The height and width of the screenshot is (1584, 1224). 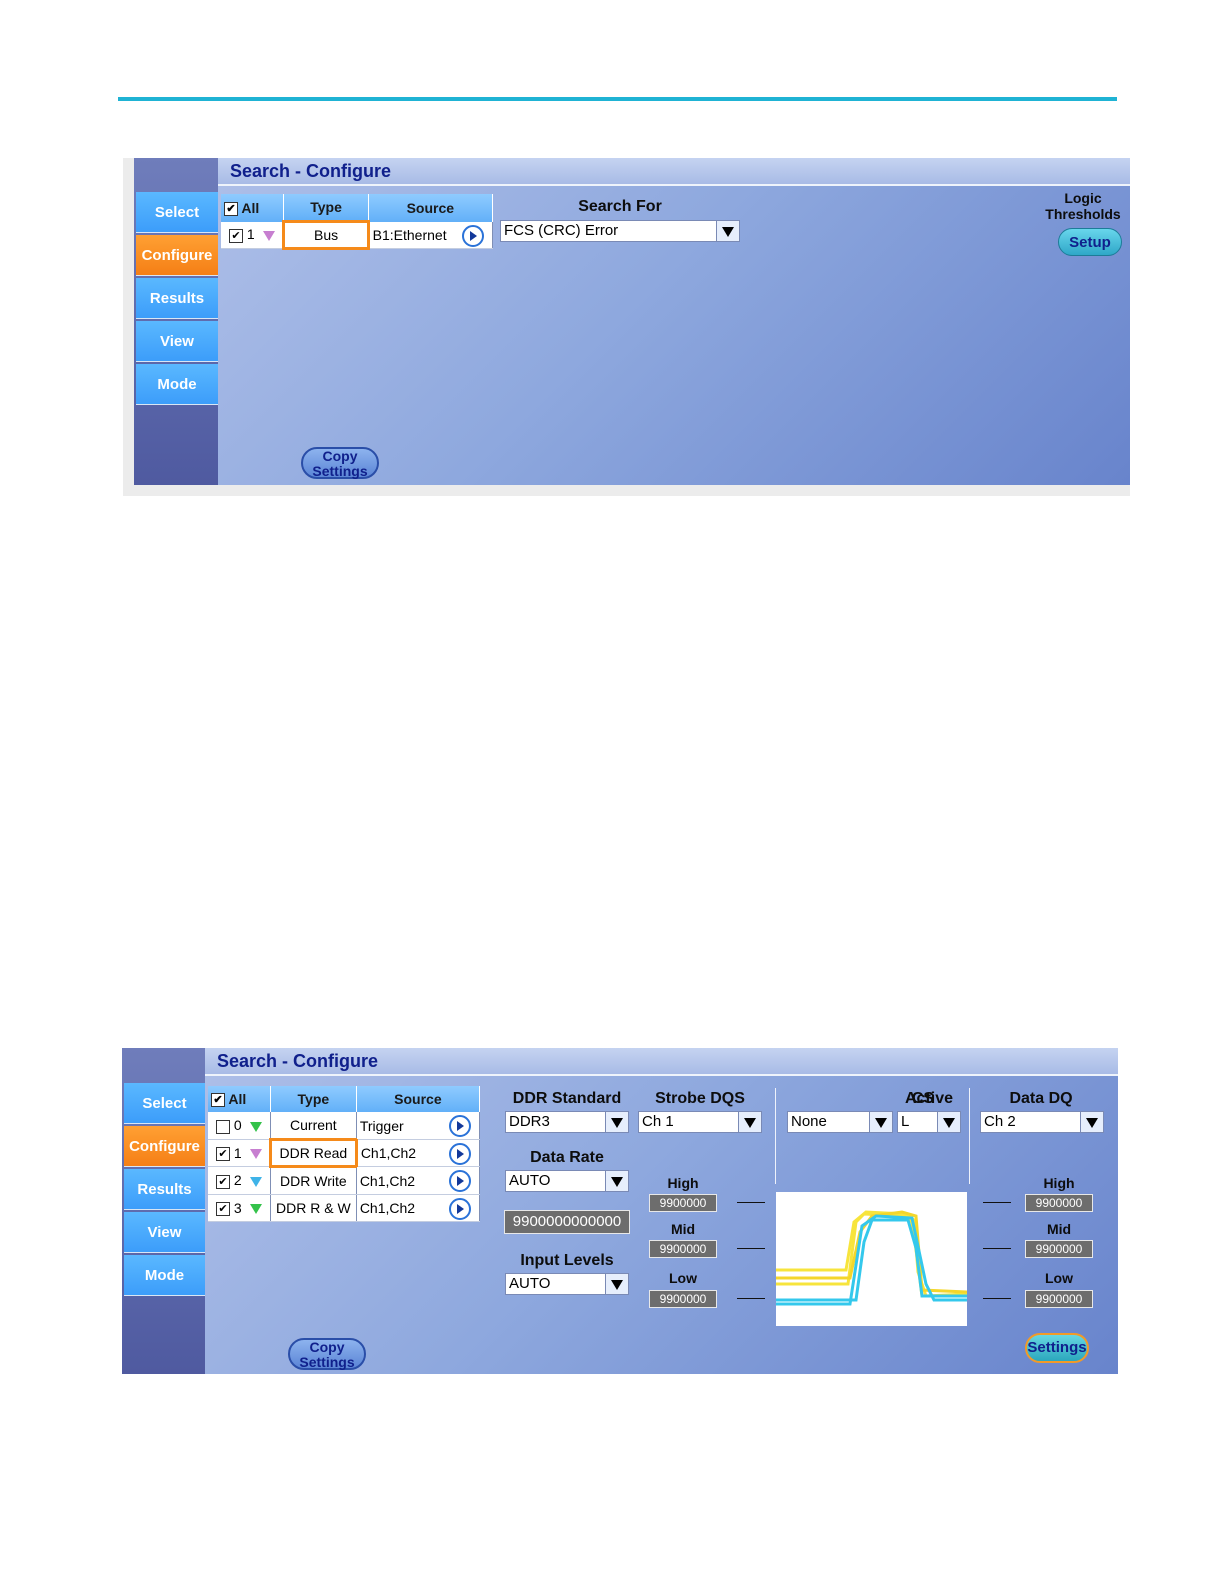 I want to click on search-for-dropdown: FCS (CRC) Error, so click(x=620, y=231).